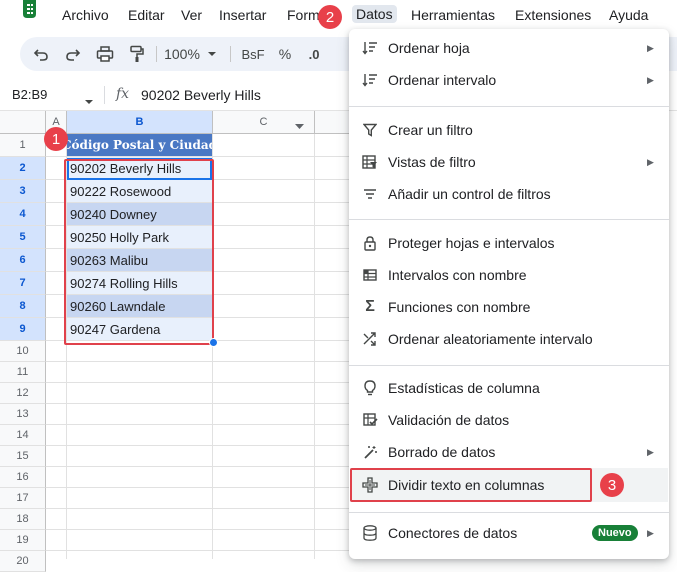 This screenshot has height=572, width=677. What do you see at coordinates (457, 275) in the screenshot?
I see `menu-item-label: Intervalos con nombre` at bounding box center [457, 275].